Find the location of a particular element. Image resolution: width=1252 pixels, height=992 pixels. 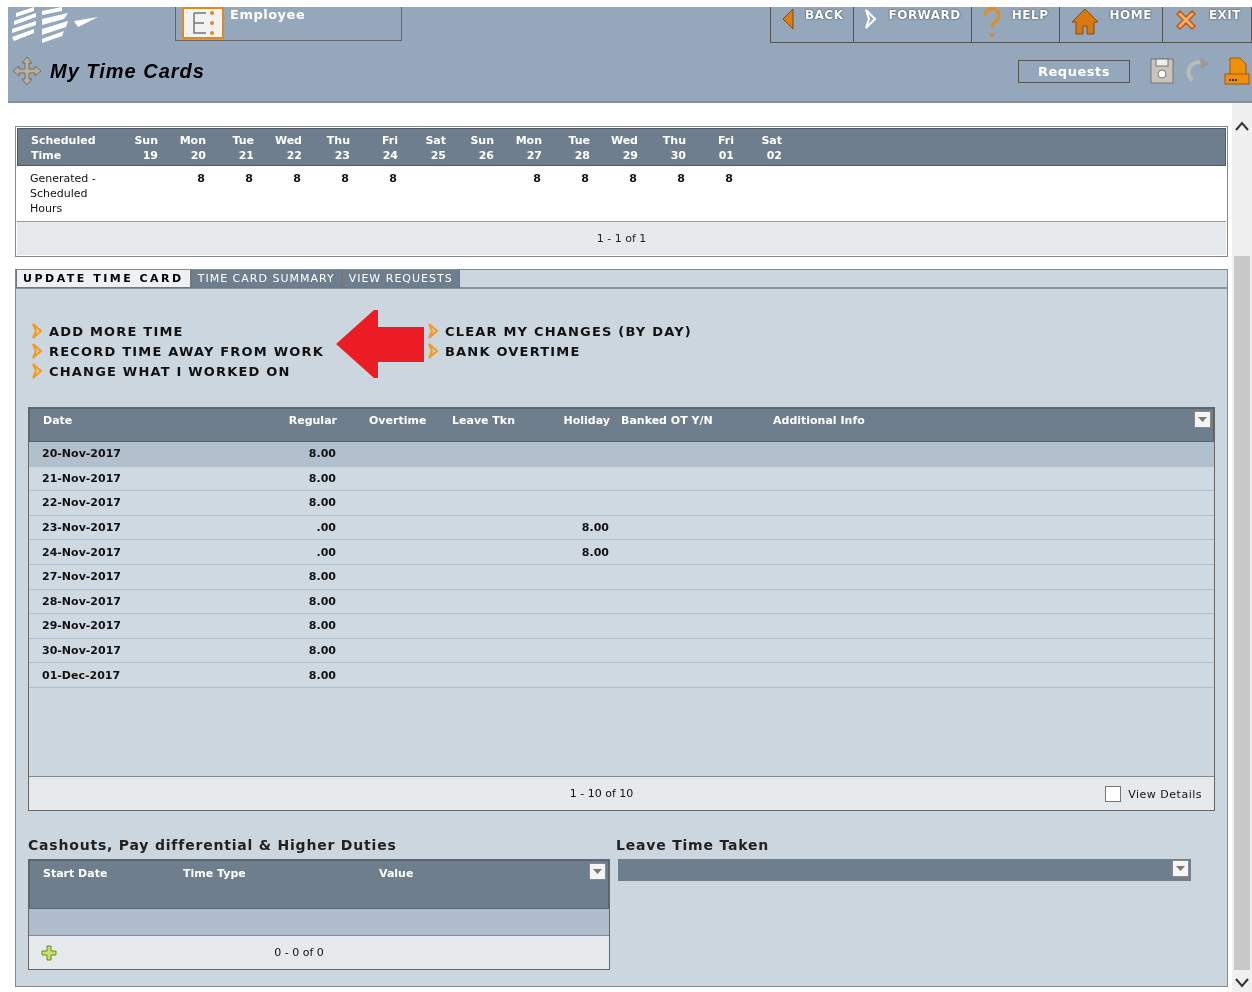

table-cell-text: 27-Nov-2017 is located at coordinates (81, 577).